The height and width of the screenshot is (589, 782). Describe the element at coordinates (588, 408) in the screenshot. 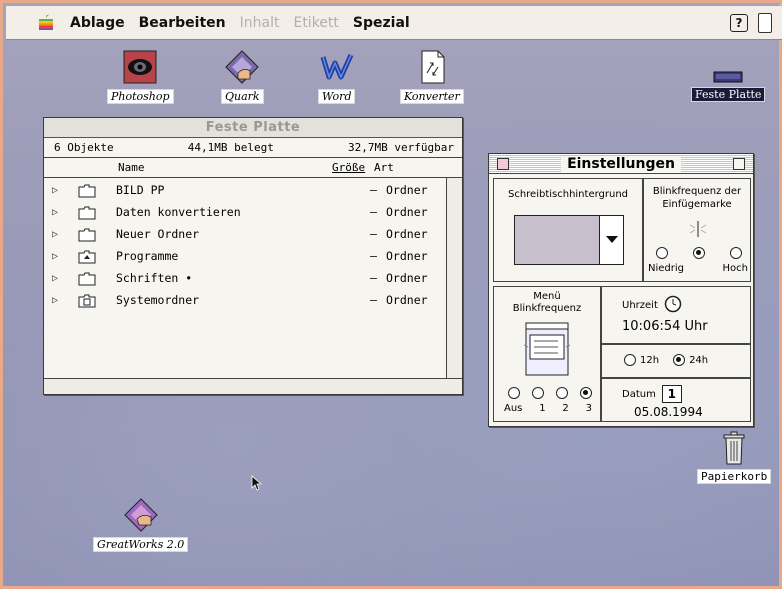

I see `menu-blink-3-label: 3` at that location.